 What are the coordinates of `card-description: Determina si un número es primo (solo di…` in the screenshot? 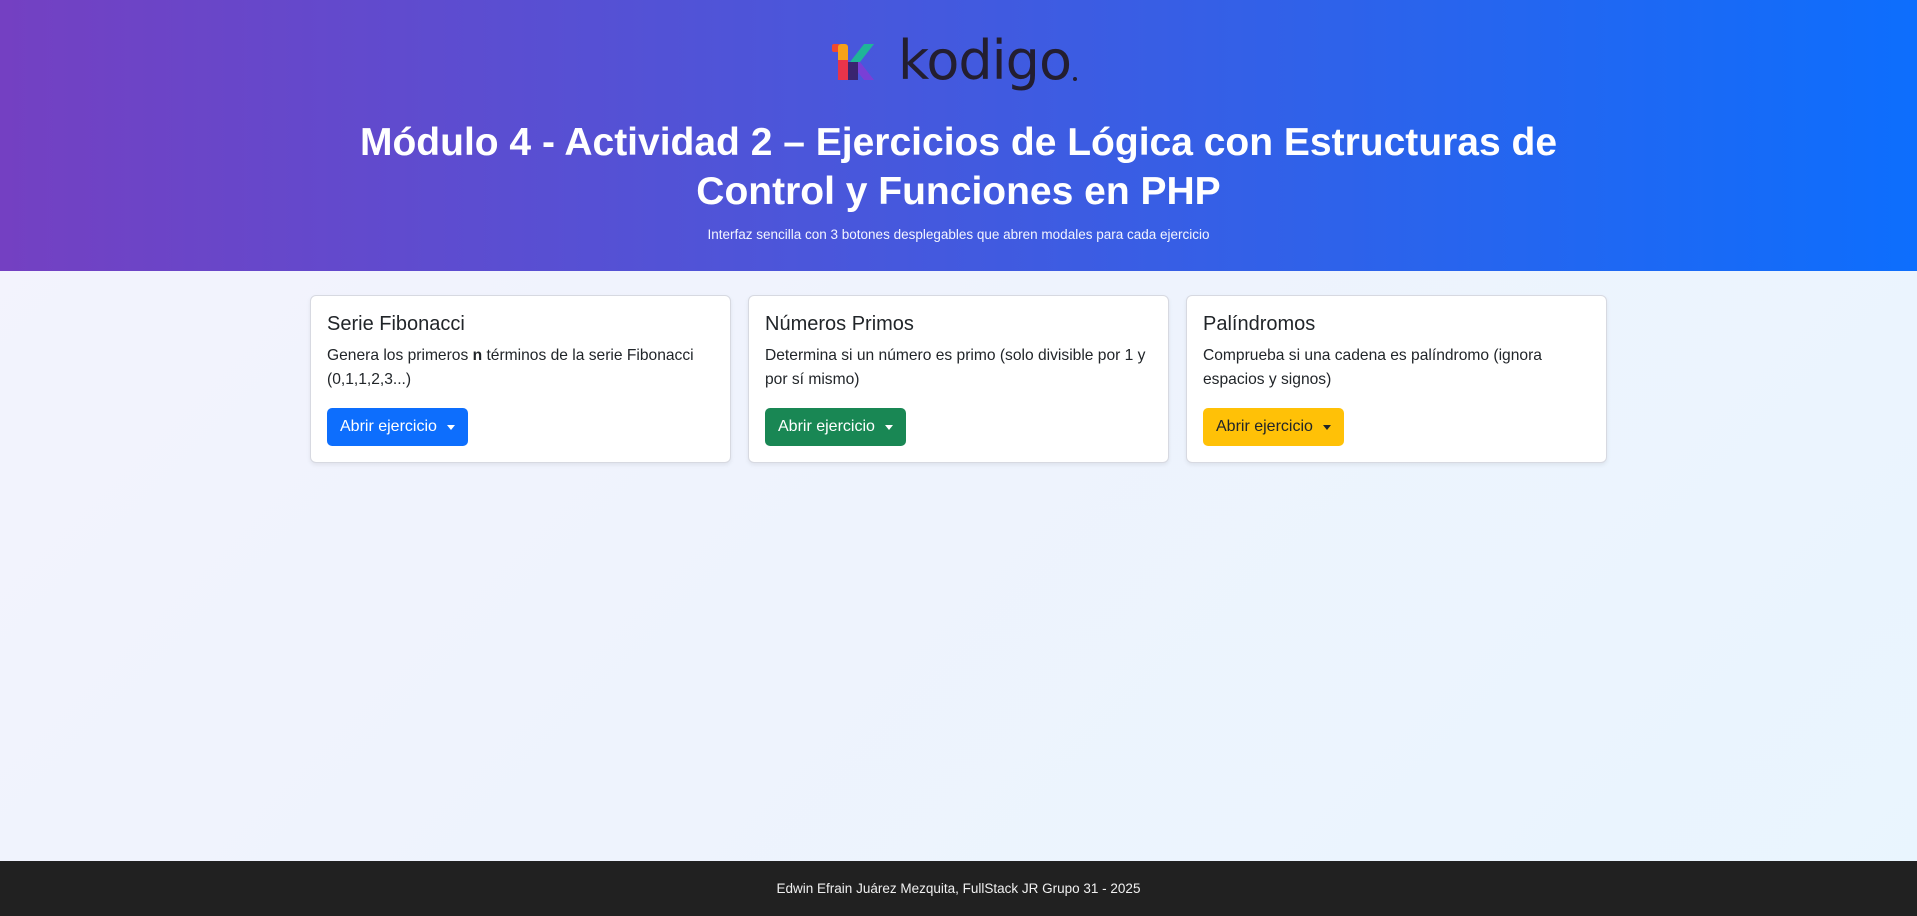 It's located at (955, 367).